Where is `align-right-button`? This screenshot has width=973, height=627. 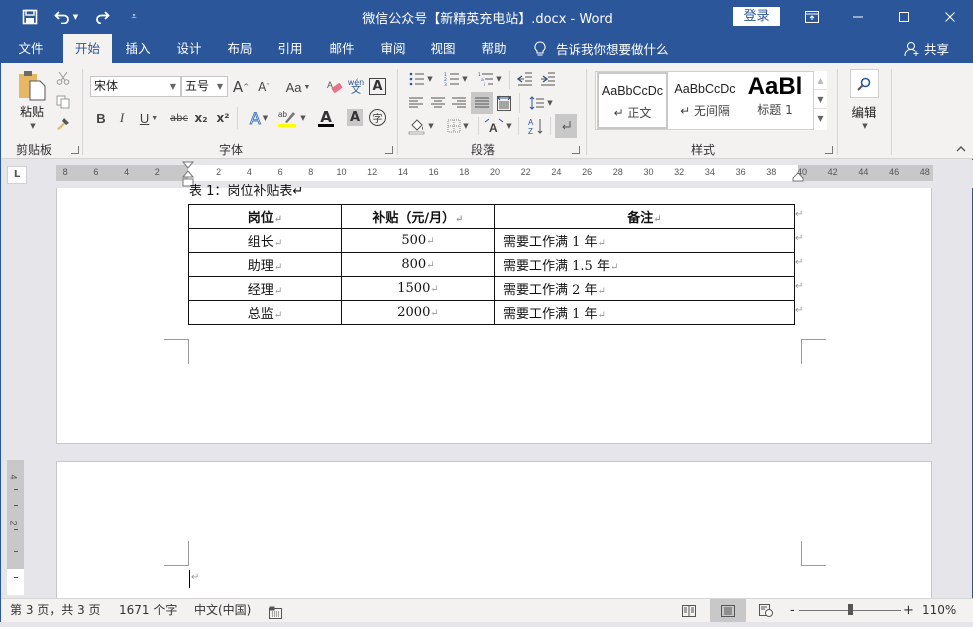 align-right-button is located at coordinates (459, 103).